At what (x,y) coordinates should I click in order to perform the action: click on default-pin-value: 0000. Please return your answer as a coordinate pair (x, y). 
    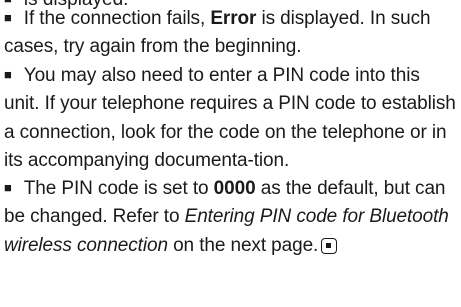
    Looking at the image, I should click on (234, 188).